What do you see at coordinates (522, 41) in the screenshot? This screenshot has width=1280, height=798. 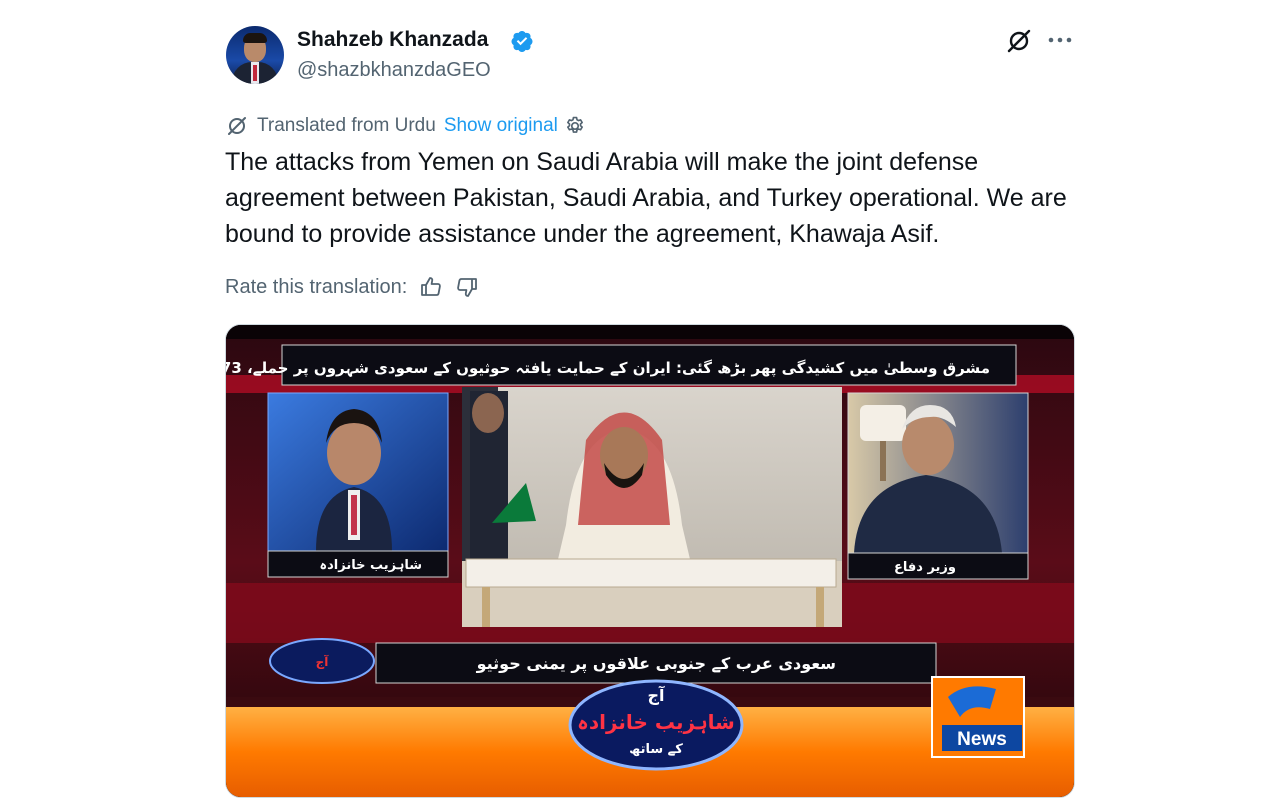 I see `verified-badge-icon` at bounding box center [522, 41].